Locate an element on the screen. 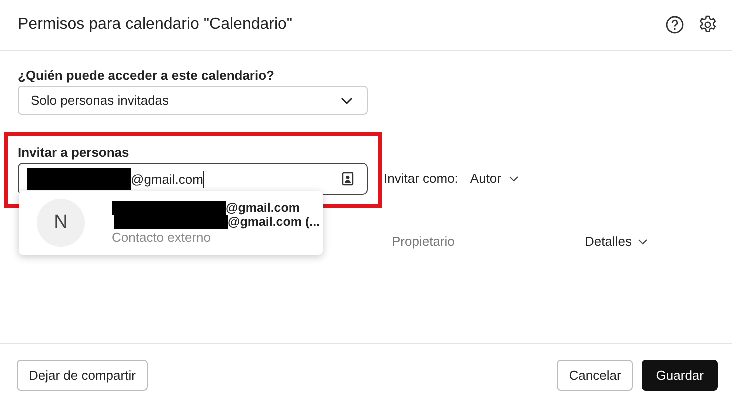 This screenshot has width=732, height=407. avatar: N is located at coordinates (61, 223).